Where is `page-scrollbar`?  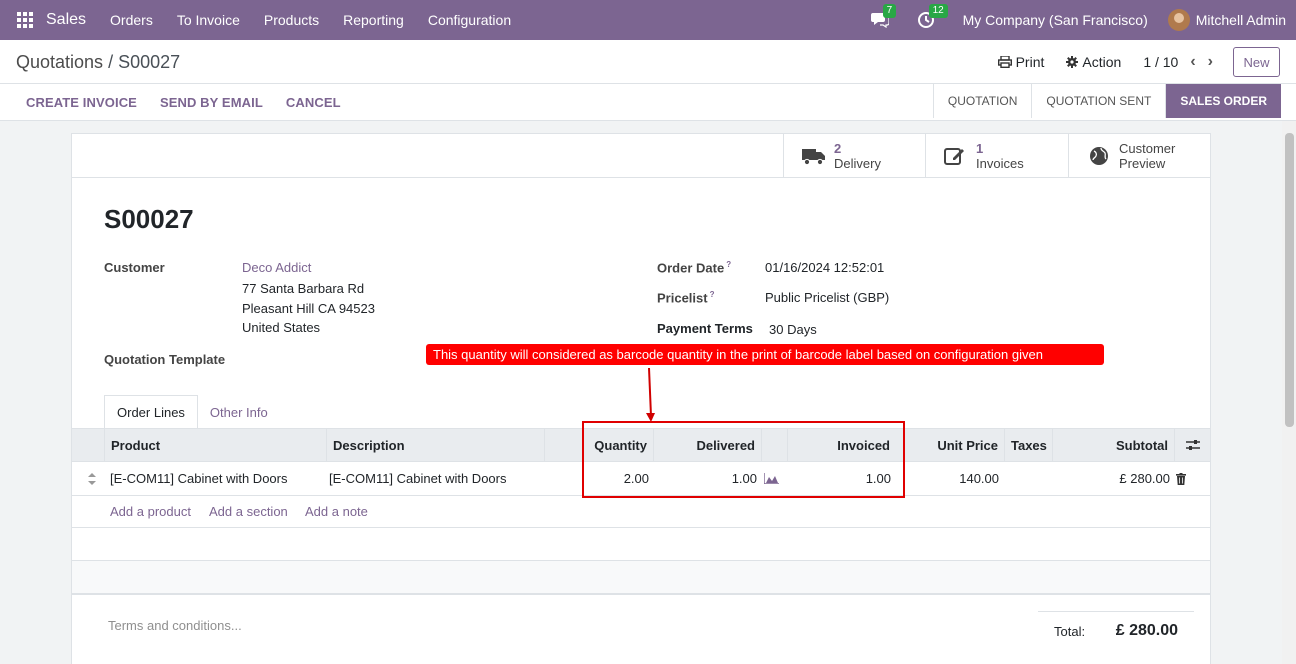 page-scrollbar is located at coordinates (1289, 392).